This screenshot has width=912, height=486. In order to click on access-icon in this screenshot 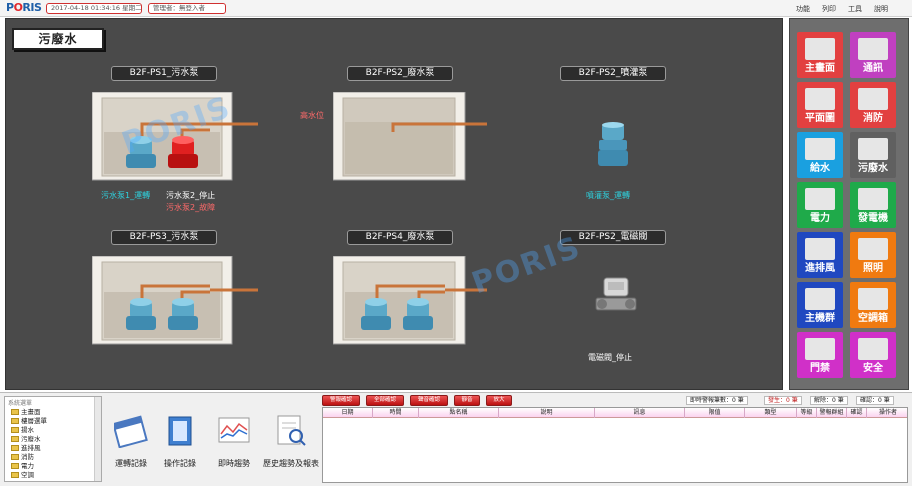, I will do `click(820, 349)`.